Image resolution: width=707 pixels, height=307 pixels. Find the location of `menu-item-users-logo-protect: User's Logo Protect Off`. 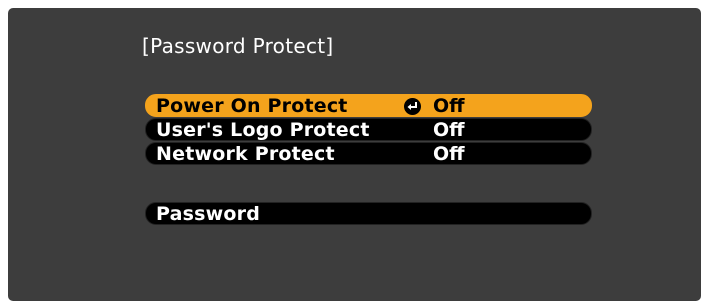

menu-item-users-logo-protect: User's Logo Protect Off is located at coordinates (368, 129).